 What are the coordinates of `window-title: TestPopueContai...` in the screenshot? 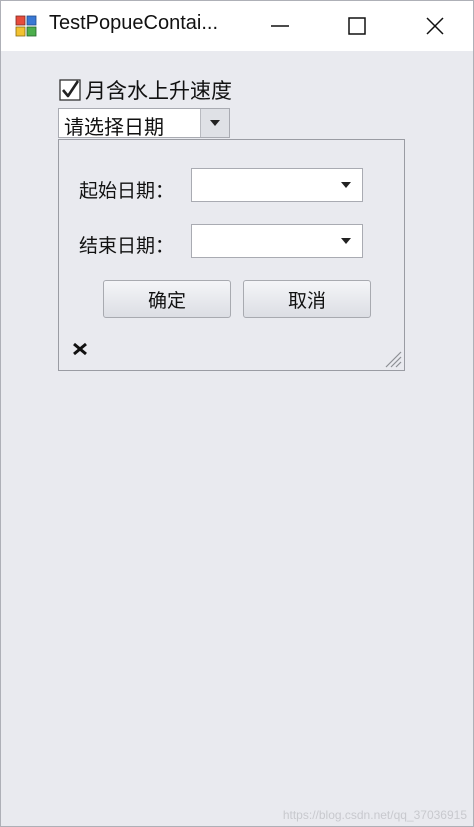 It's located at (133, 23).